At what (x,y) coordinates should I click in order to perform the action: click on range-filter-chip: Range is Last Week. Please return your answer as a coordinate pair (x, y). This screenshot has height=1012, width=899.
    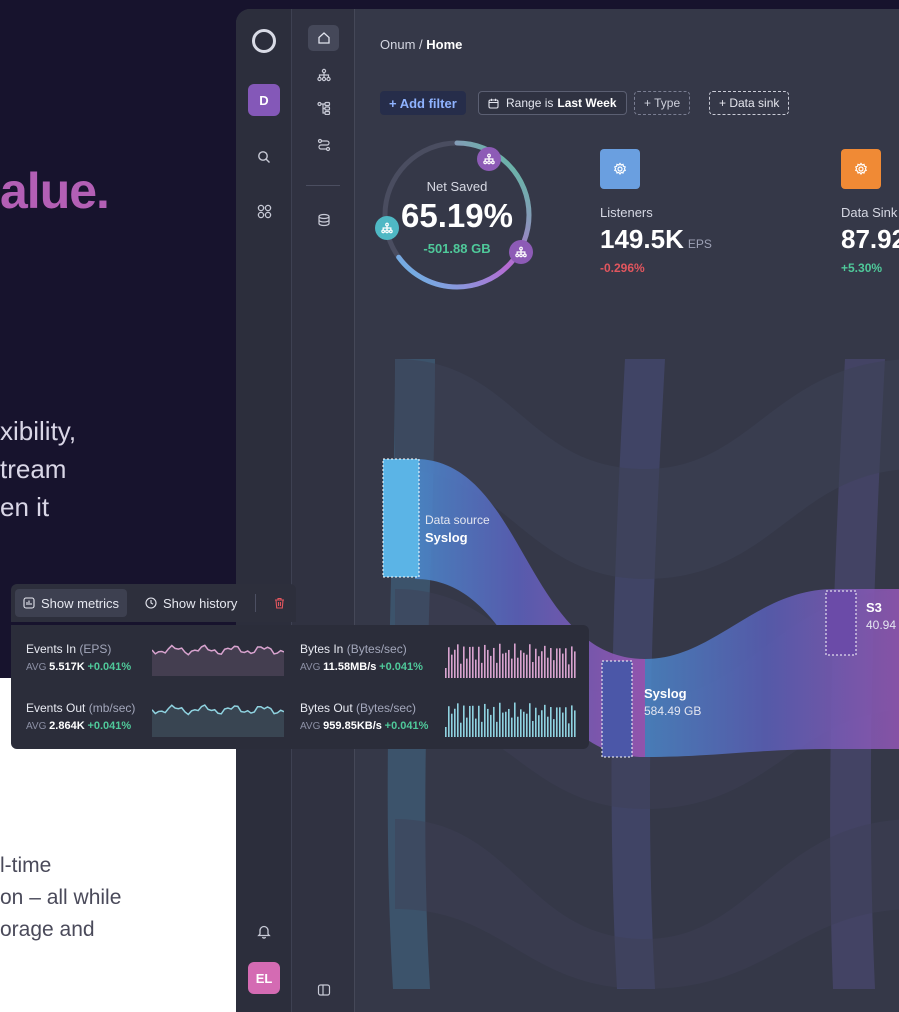
    Looking at the image, I should click on (552, 103).